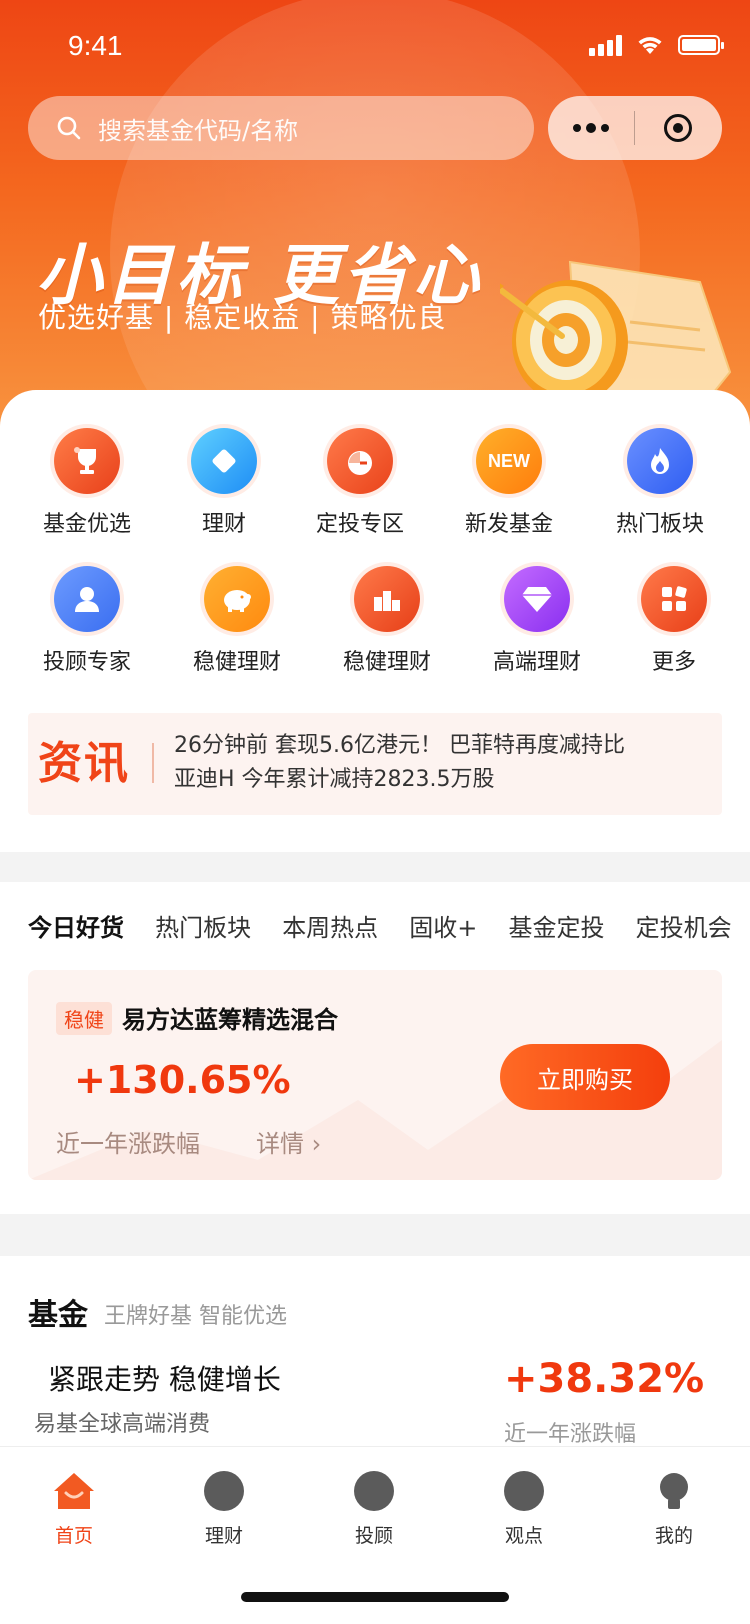 This screenshot has width=750, height=1624. I want to click on menu-item-sip-zone: 定投专区, so click(360, 483).